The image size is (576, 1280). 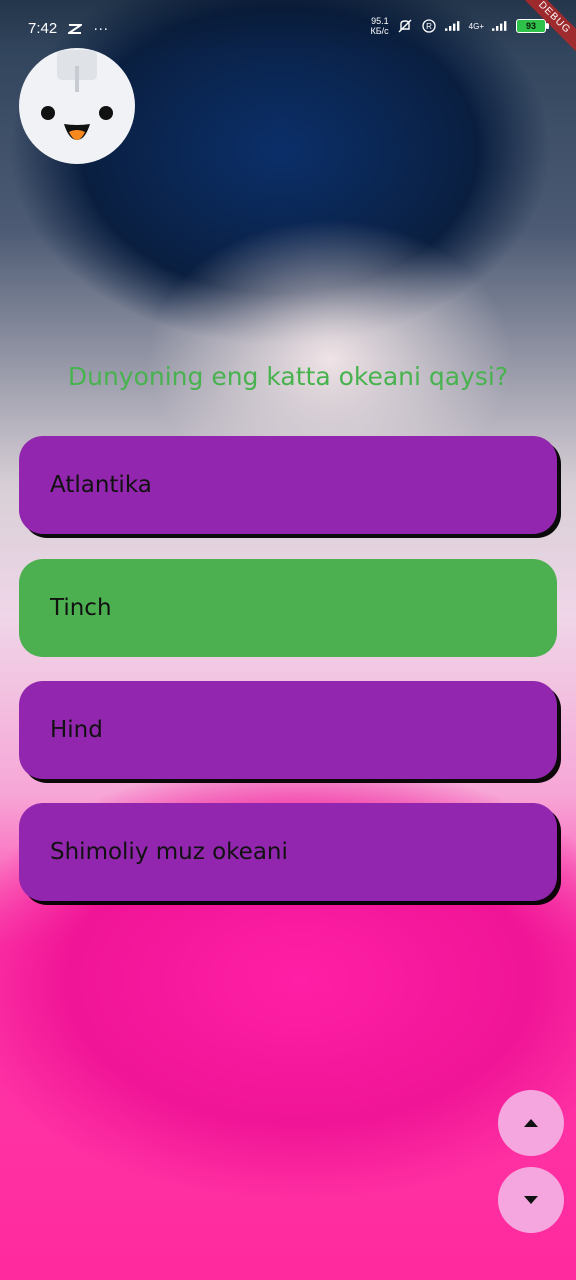 What do you see at coordinates (77, 95) in the screenshot?
I see `robot-face-icon` at bounding box center [77, 95].